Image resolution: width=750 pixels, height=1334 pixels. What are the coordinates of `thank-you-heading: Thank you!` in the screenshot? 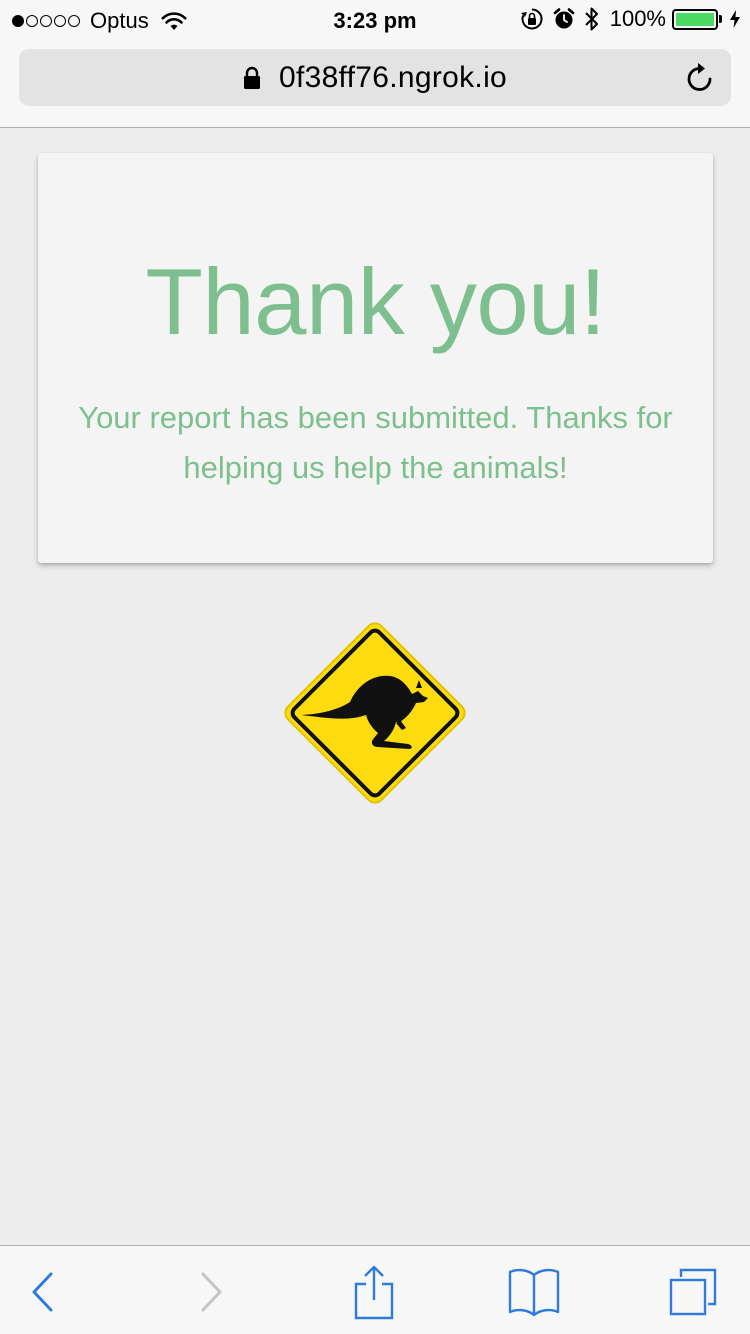 It's located at (375, 301).